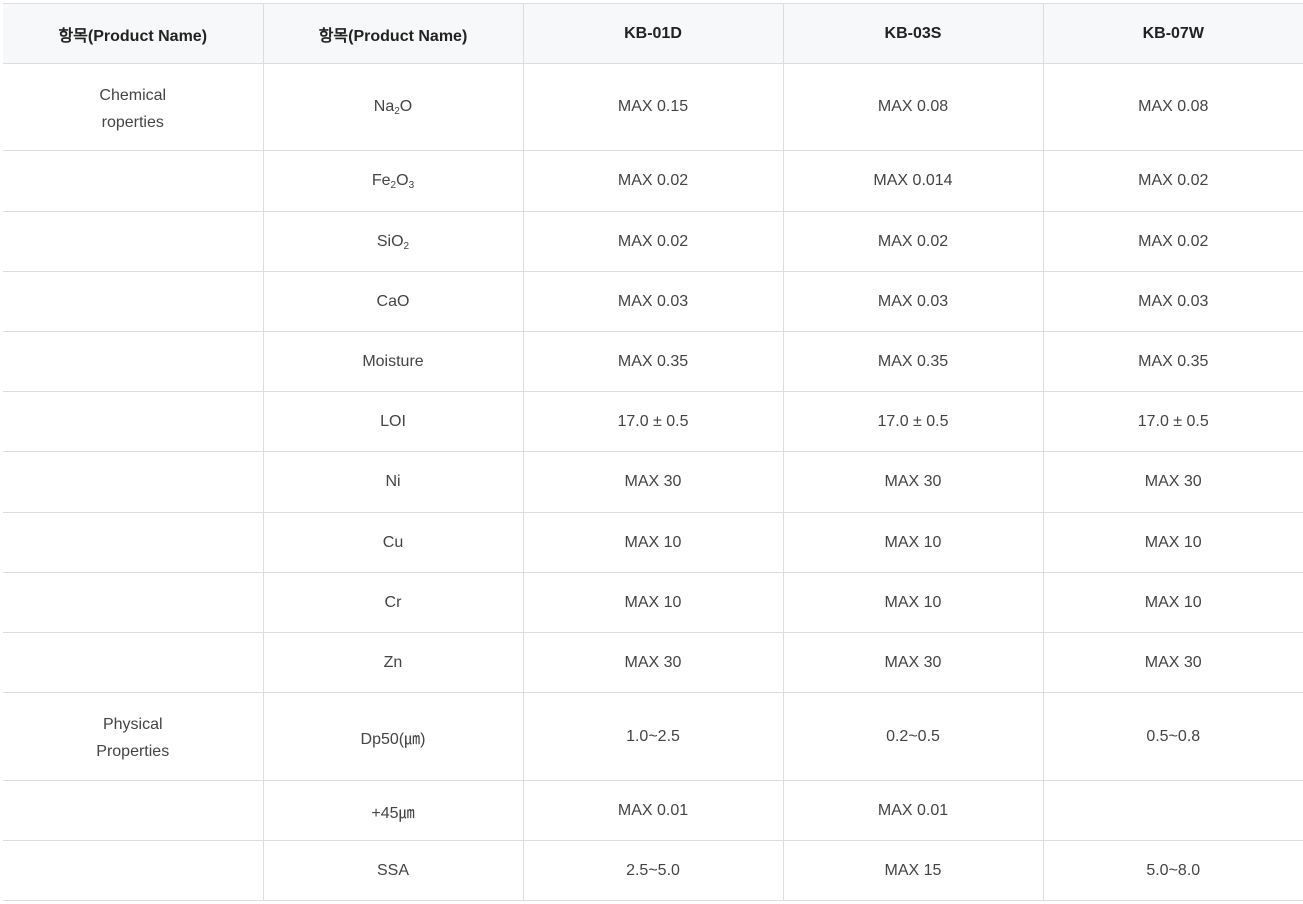  I want to click on item-label: Ni, so click(393, 481).